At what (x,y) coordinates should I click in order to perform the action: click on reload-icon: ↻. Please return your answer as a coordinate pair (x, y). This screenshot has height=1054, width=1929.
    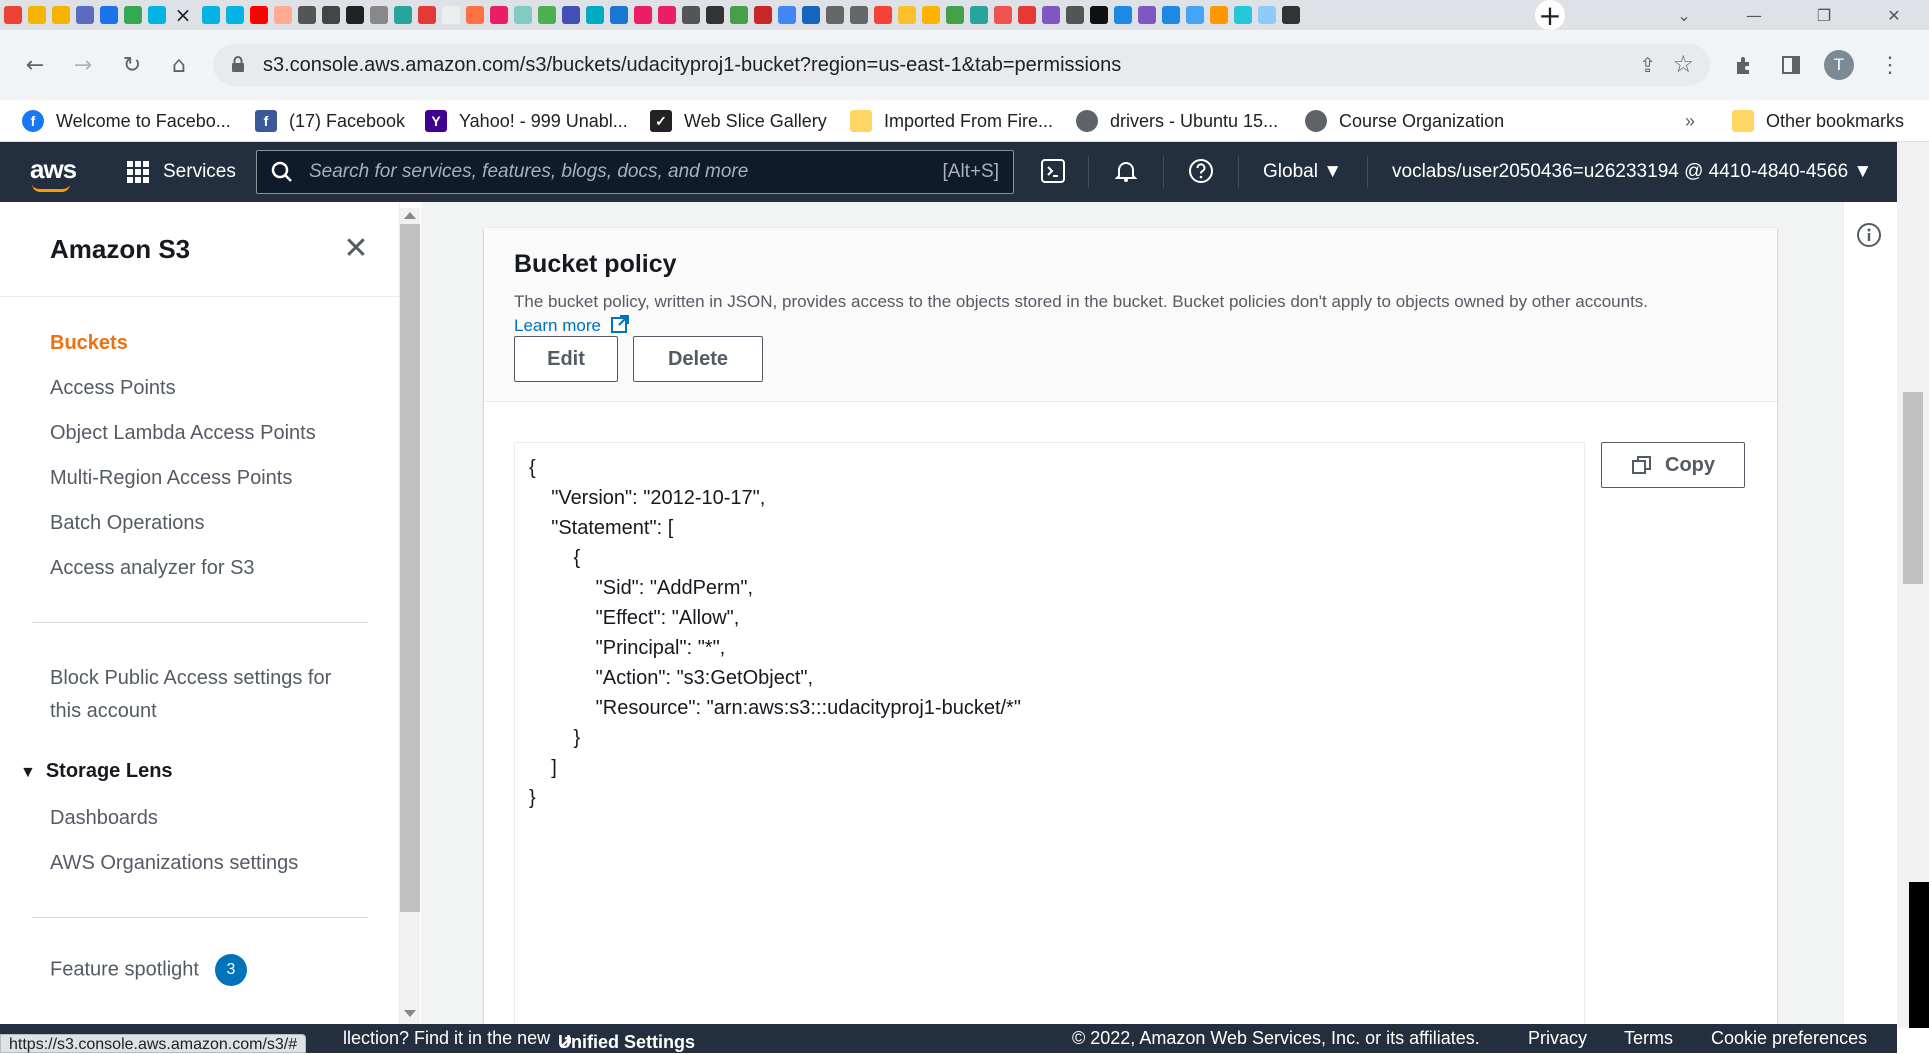
    Looking at the image, I should click on (132, 65).